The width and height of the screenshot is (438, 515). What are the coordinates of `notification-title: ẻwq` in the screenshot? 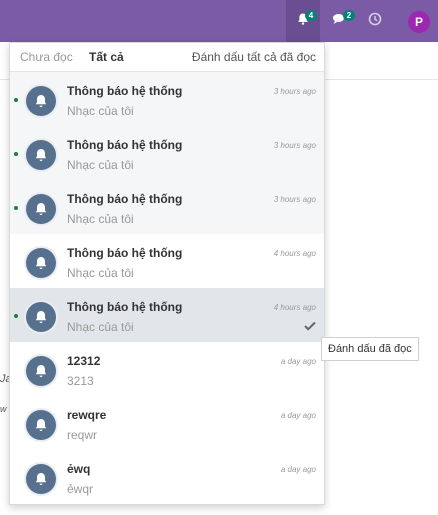 It's located at (79, 469).